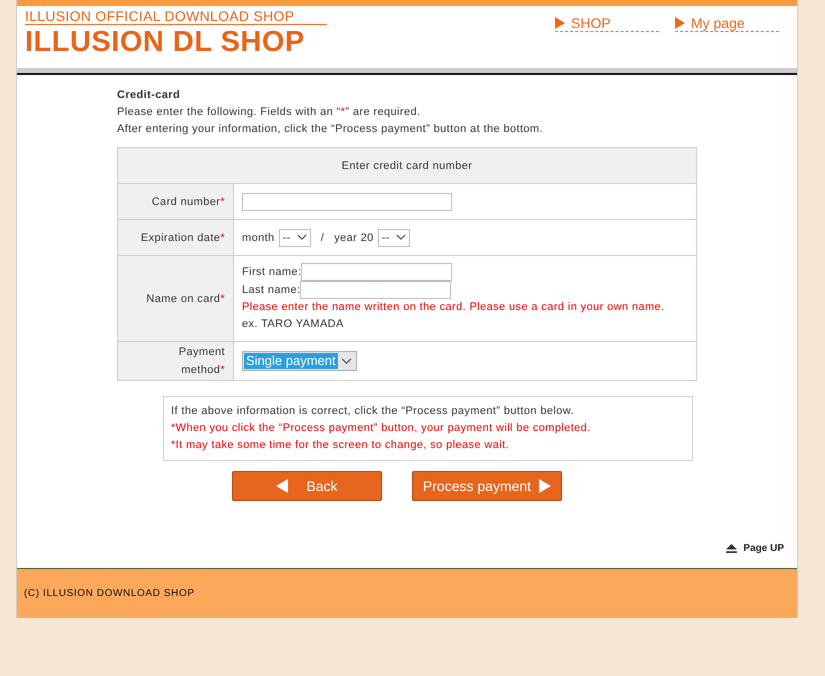 Image resolution: width=825 pixels, height=676 pixels. What do you see at coordinates (185, 298) in the screenshot?
I see `field-label: Name on card*` at bounding box center [185, 298].